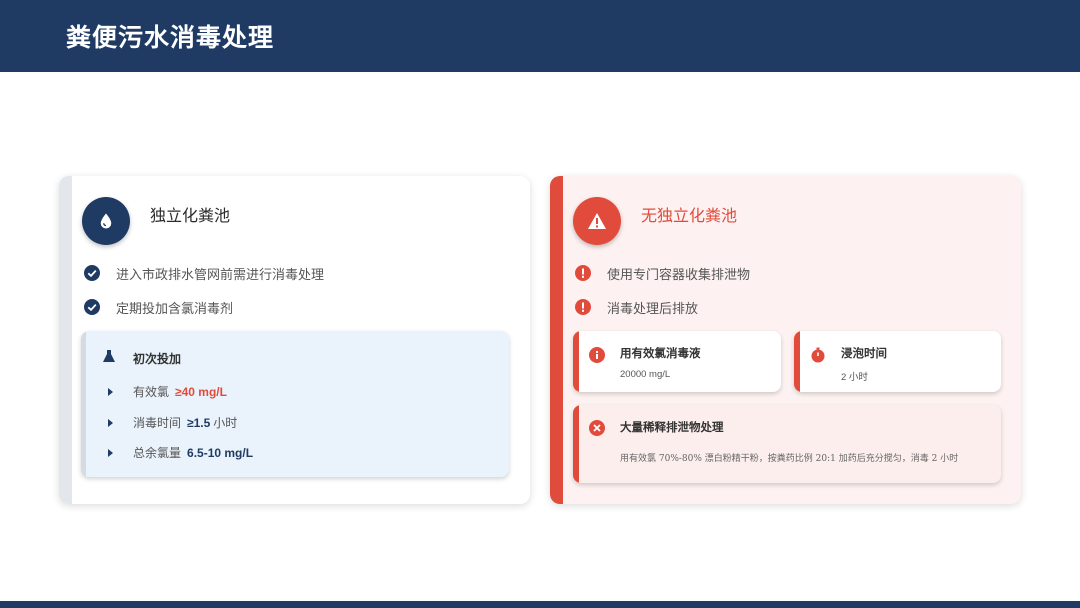 The height and width of the screenshot is (608, 1080). I want to click on check-item: 进入市政排水管网前需进行消毒处理, so click(204, 273).